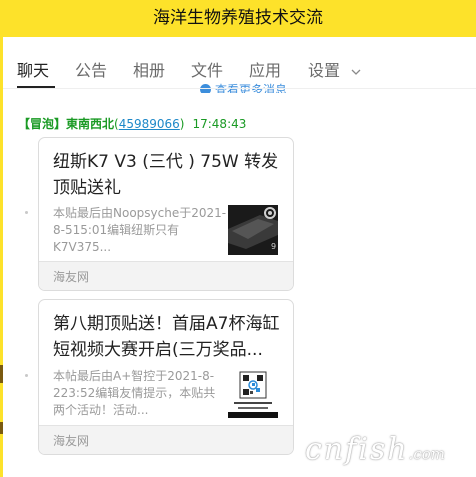 This screenshot has height=477, width=476. I want to click on sender-id-link: 45989066, so click(149, 124).